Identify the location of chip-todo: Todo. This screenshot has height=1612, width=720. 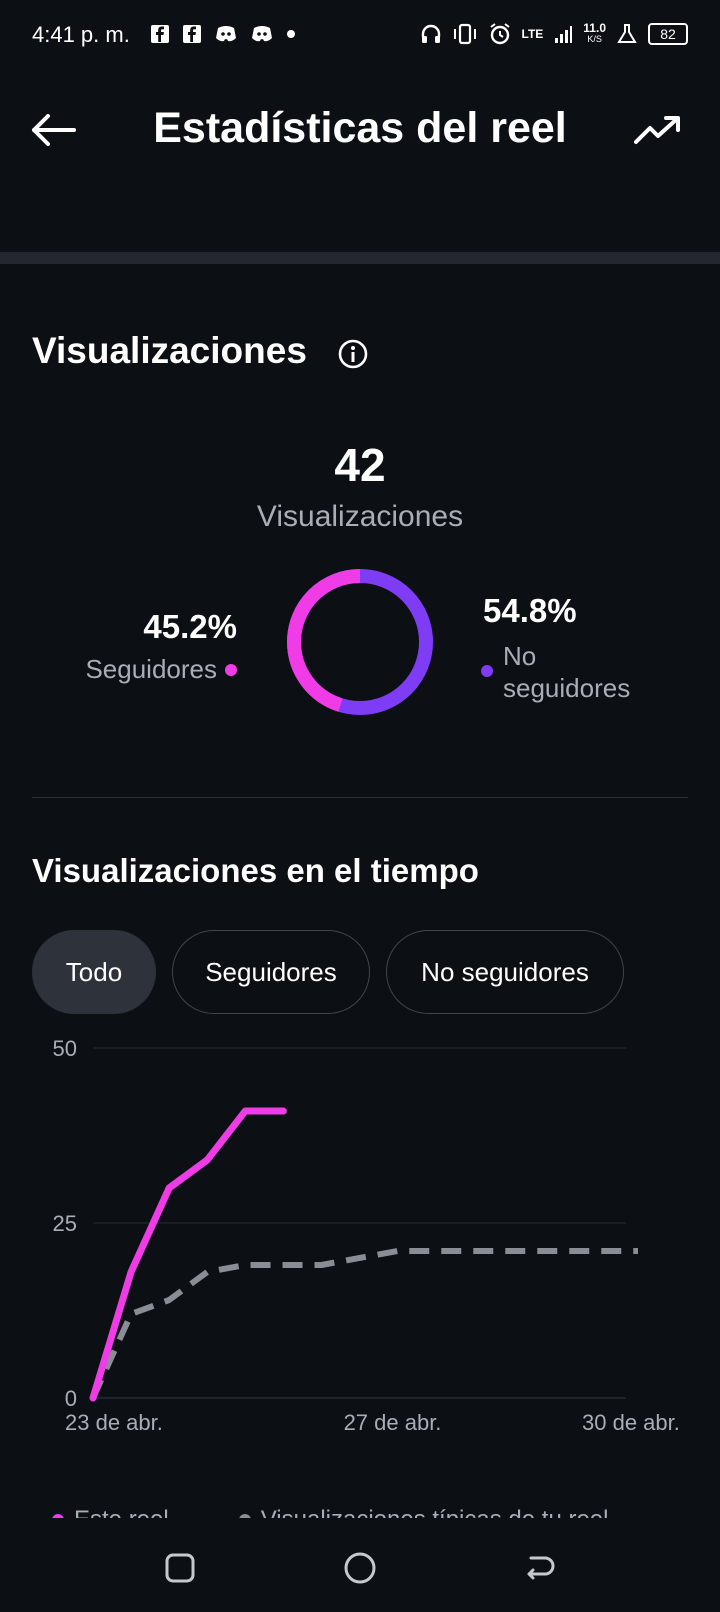
(94, 972).